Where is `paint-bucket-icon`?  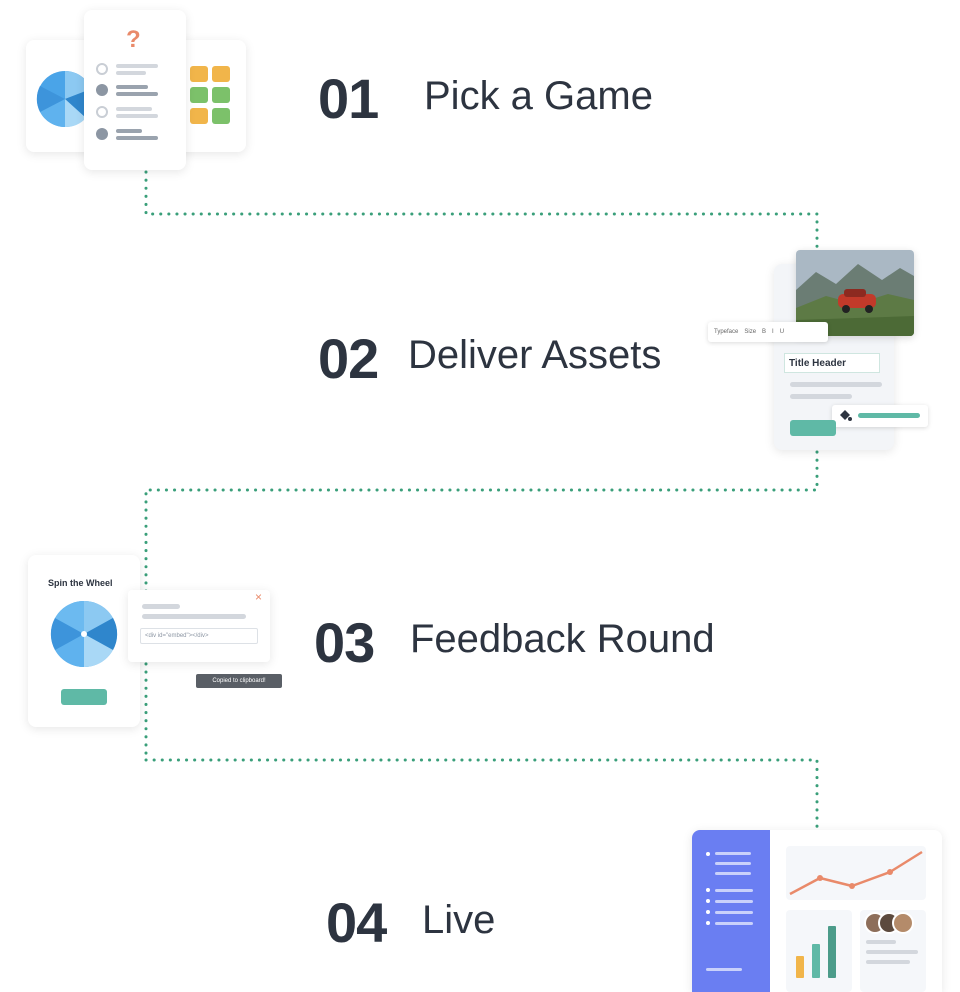
paint-bucket-icon is located at coordinates (846, 415).